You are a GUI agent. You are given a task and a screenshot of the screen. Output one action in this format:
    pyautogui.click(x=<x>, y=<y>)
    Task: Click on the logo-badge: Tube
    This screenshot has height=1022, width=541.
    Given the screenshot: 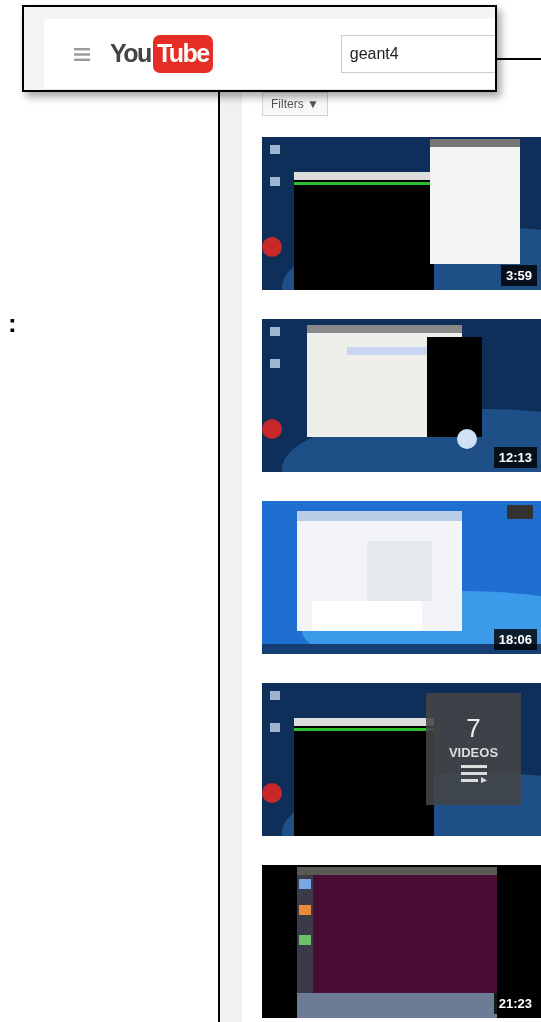 What is the action you would take?
    pyautogui.click(x=182, y=54)
    